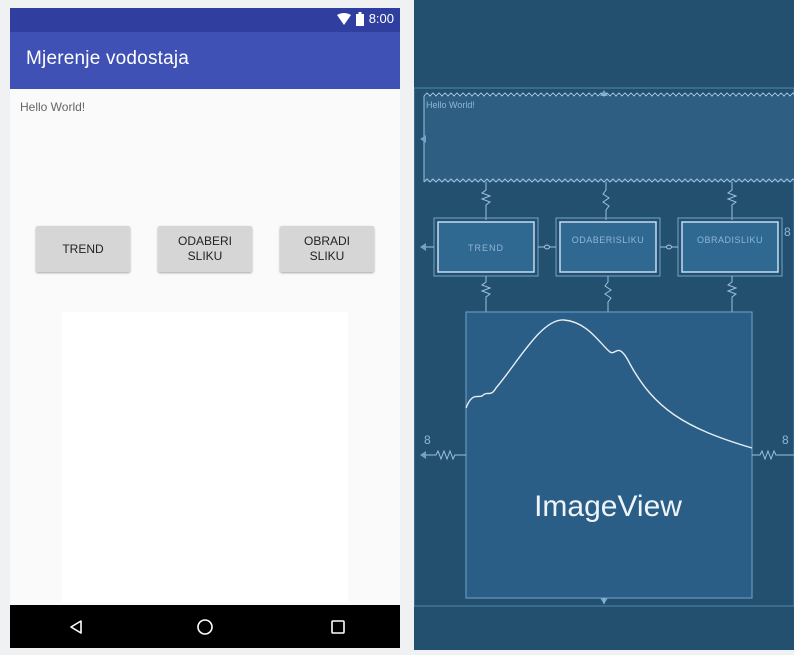 This screenshot has width=794, height=655. I want to click on odaberi-button-bp, so click(608, 247).